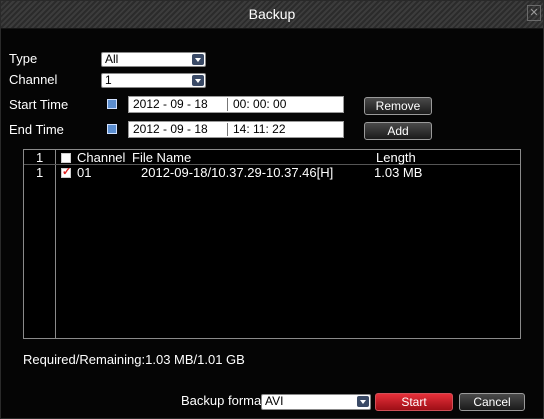 This screenshot has height=419, width=544. What do you see at coordinates (398, 172) in the screenshot?
I see `row-length: 1.03 MB` at bounding box center [398, 172].